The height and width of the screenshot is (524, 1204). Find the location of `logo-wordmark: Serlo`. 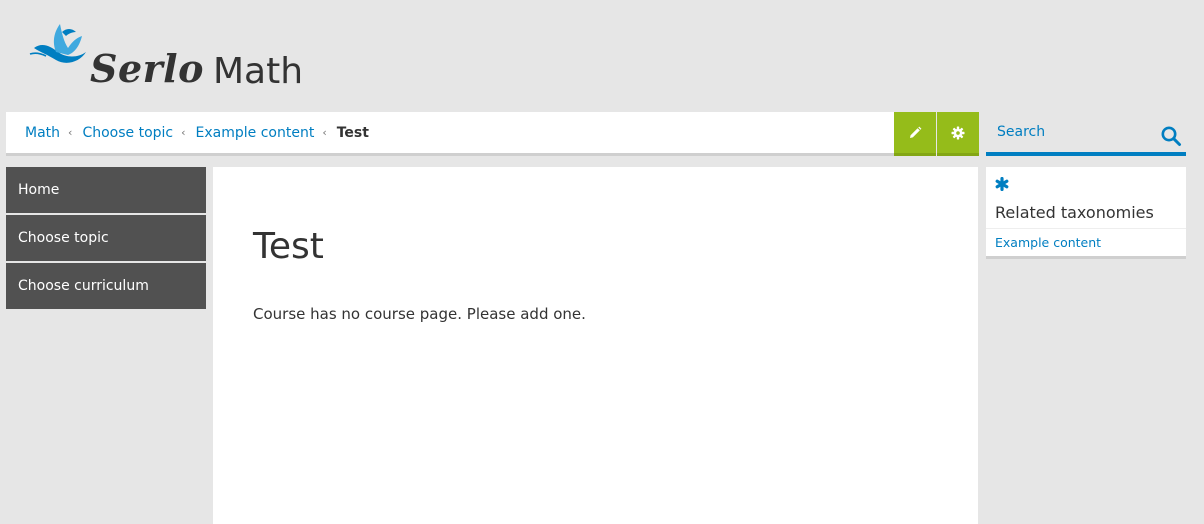

logo-wordmark: Serlo is located at coordinates (147, 69).